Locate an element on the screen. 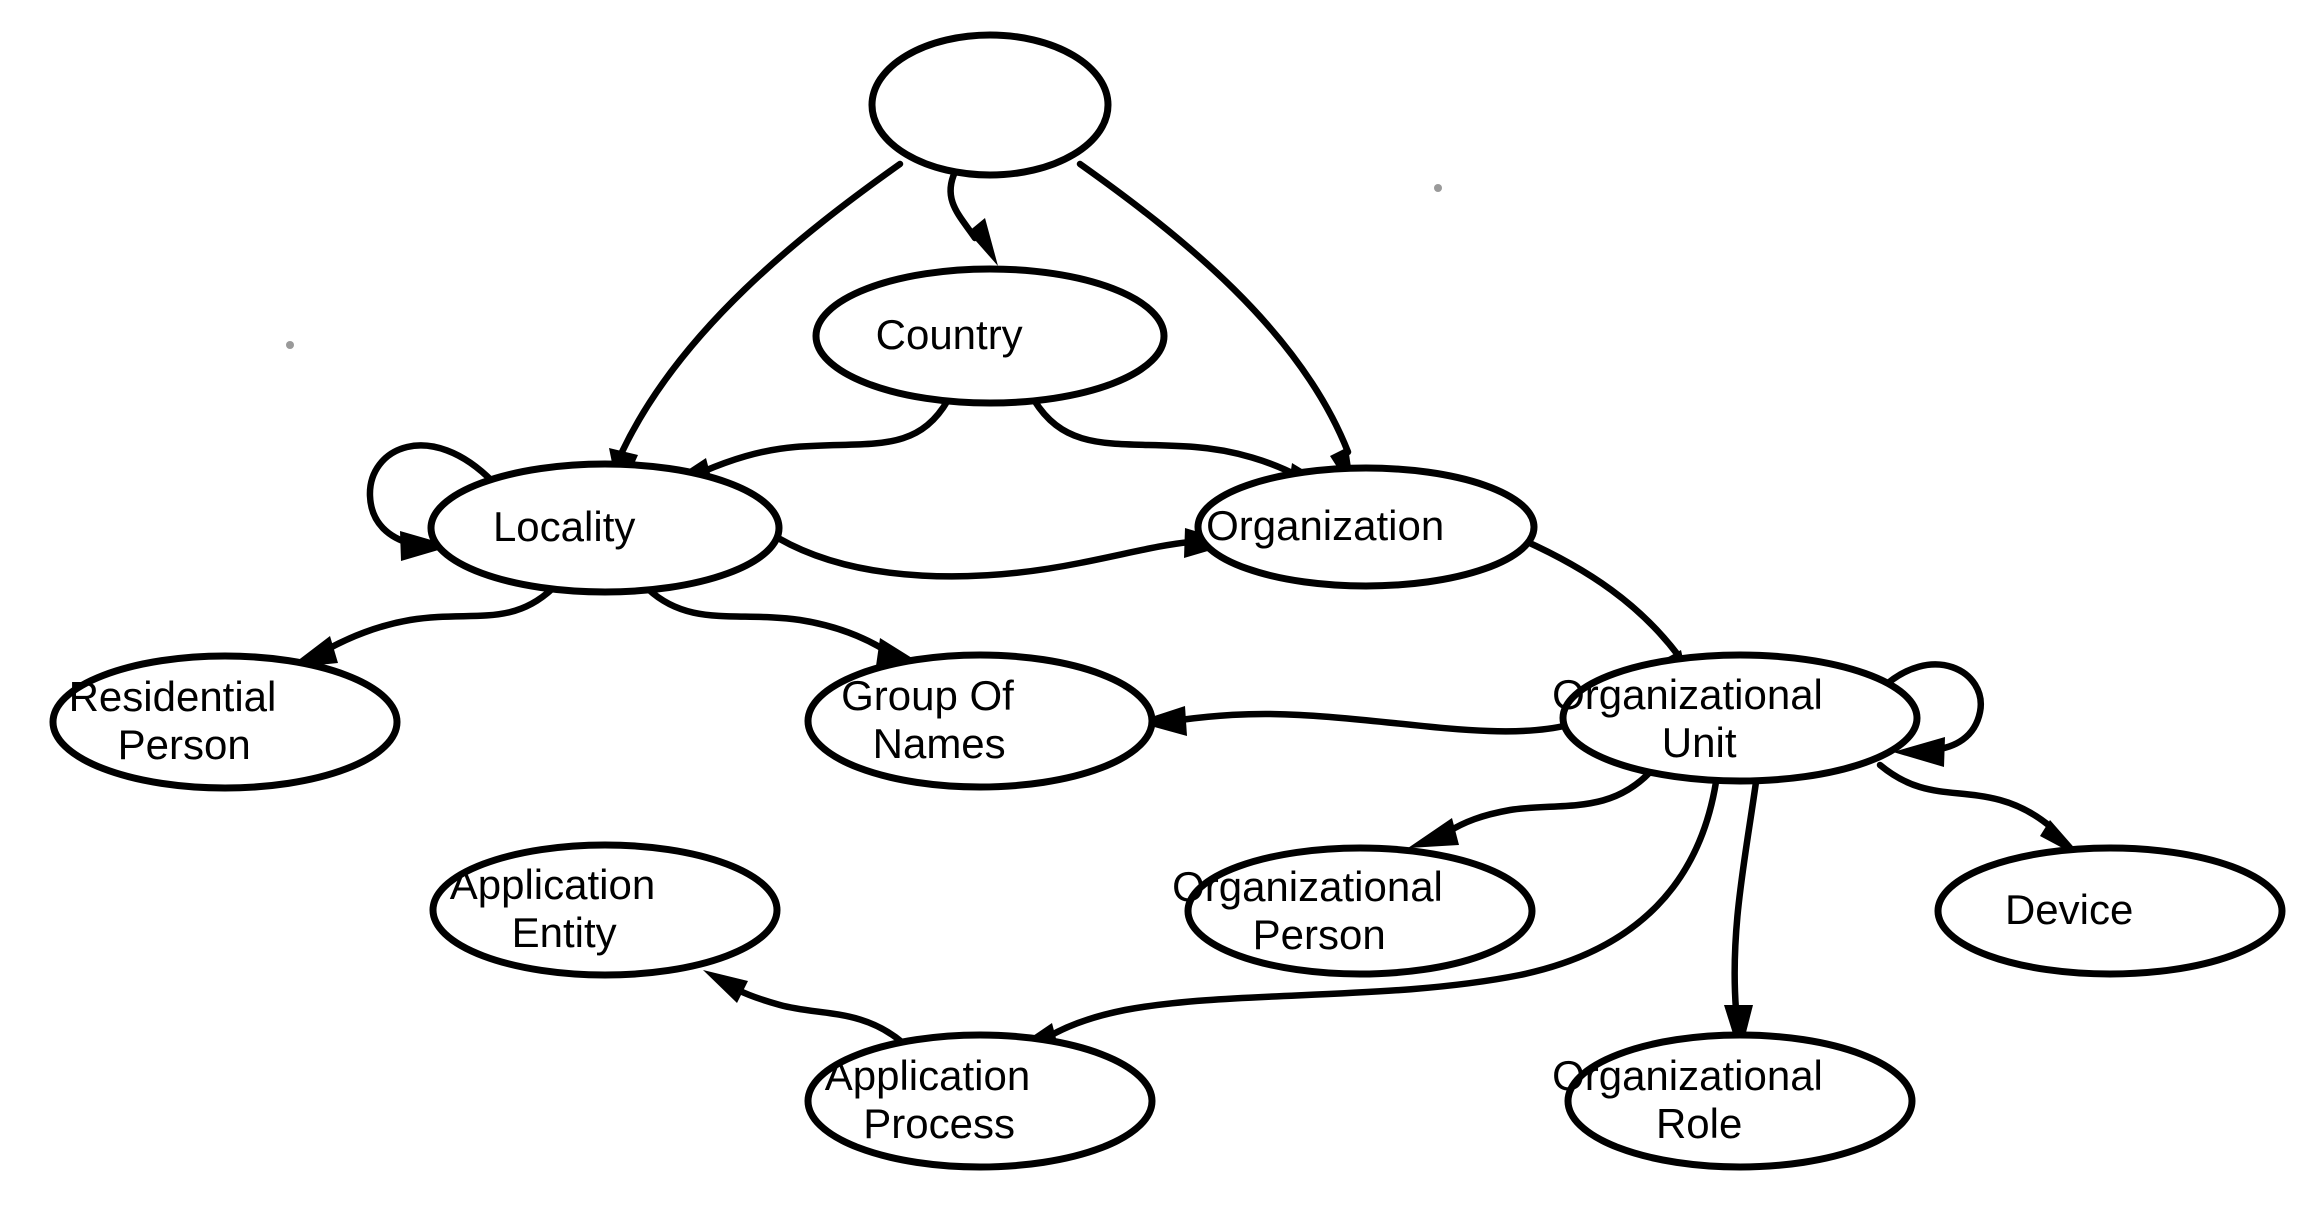 The image size is (2307, 1225). edge-locality-group-of-names is located at coordinates (786, 626).